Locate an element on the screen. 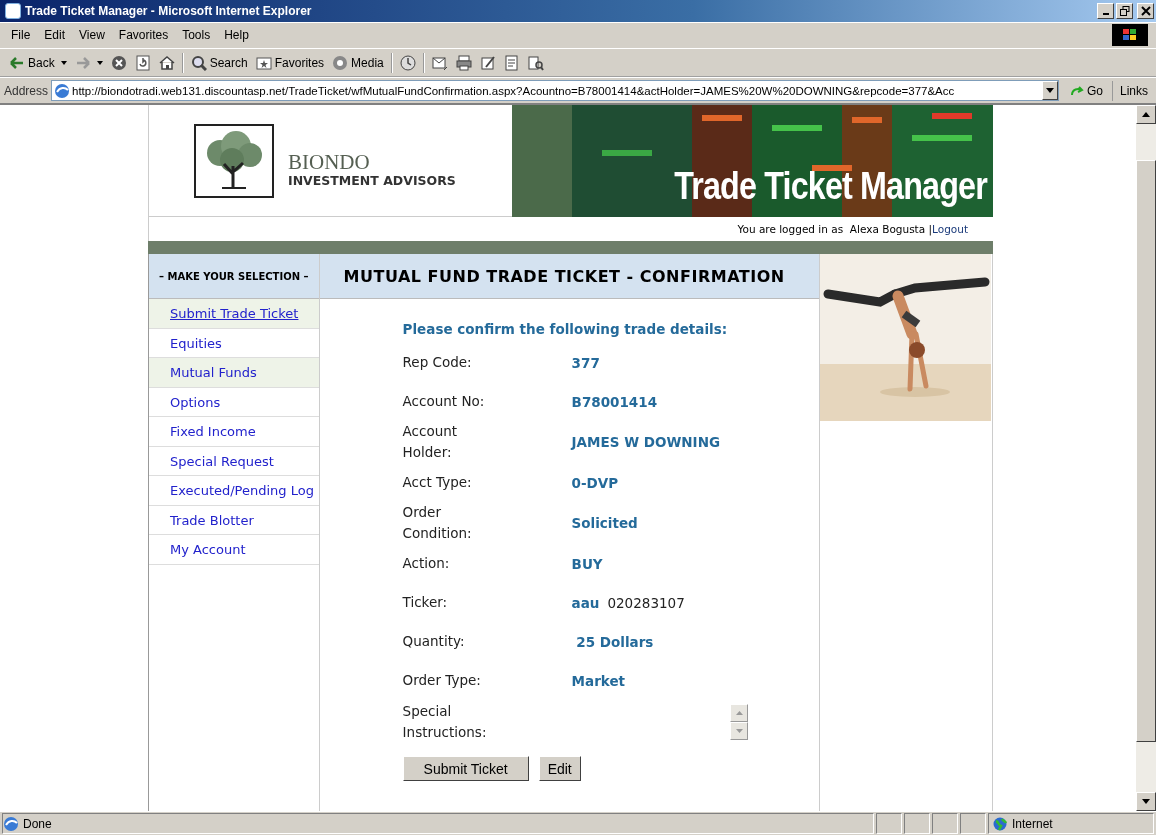 The width and height of the screenshot is (1156, 835). magnifier-page-icon is located at coordinates (535, 62).